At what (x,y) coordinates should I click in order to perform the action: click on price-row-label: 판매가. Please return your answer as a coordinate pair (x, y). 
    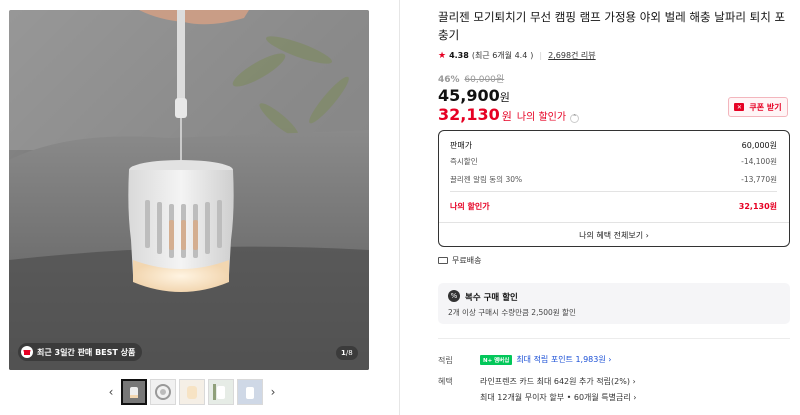
    Looking at the image, I should click on (461, 145).